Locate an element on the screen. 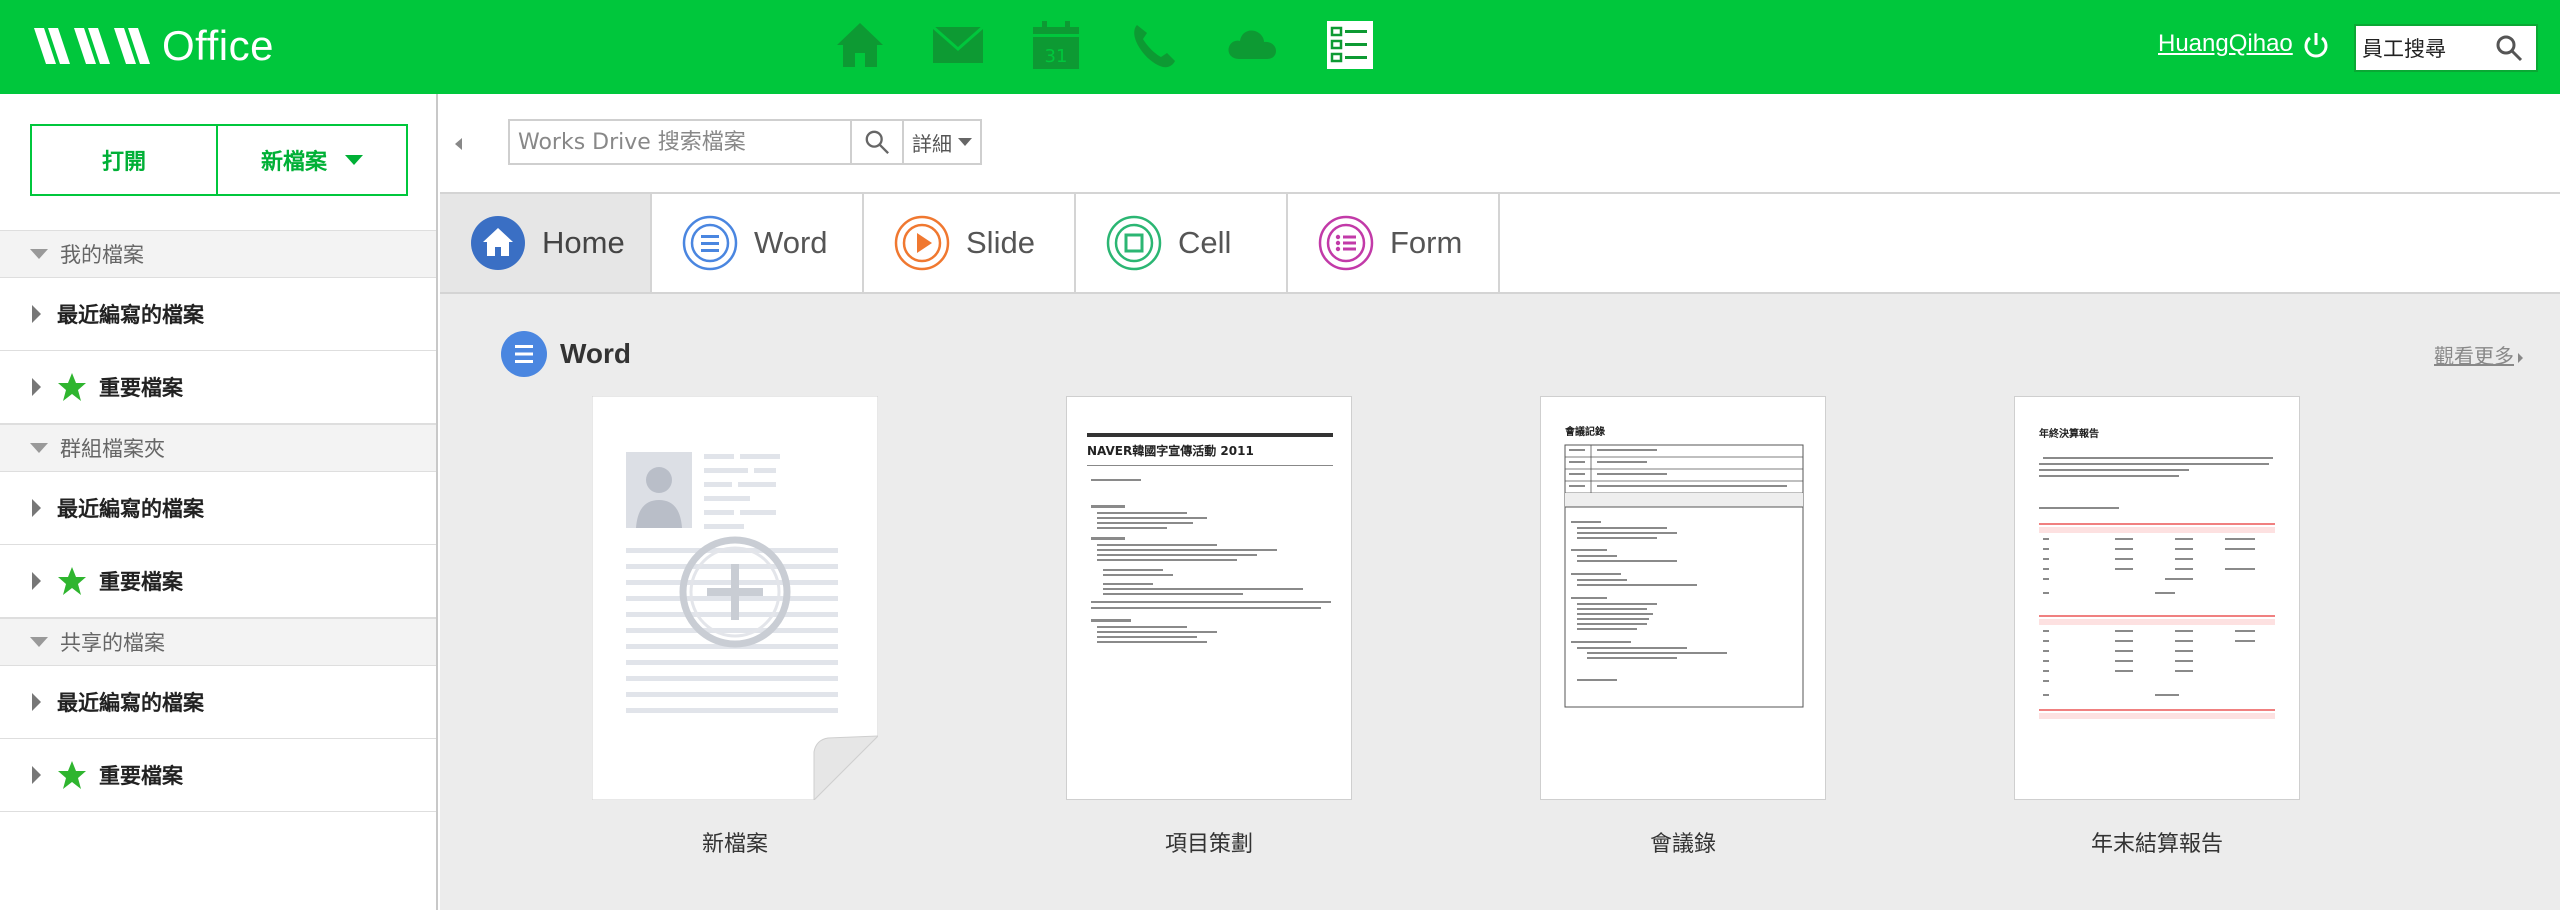 This screenshot has width=2560, height=910. collapse-sidebar-icon is located at coordinates (459, 144).